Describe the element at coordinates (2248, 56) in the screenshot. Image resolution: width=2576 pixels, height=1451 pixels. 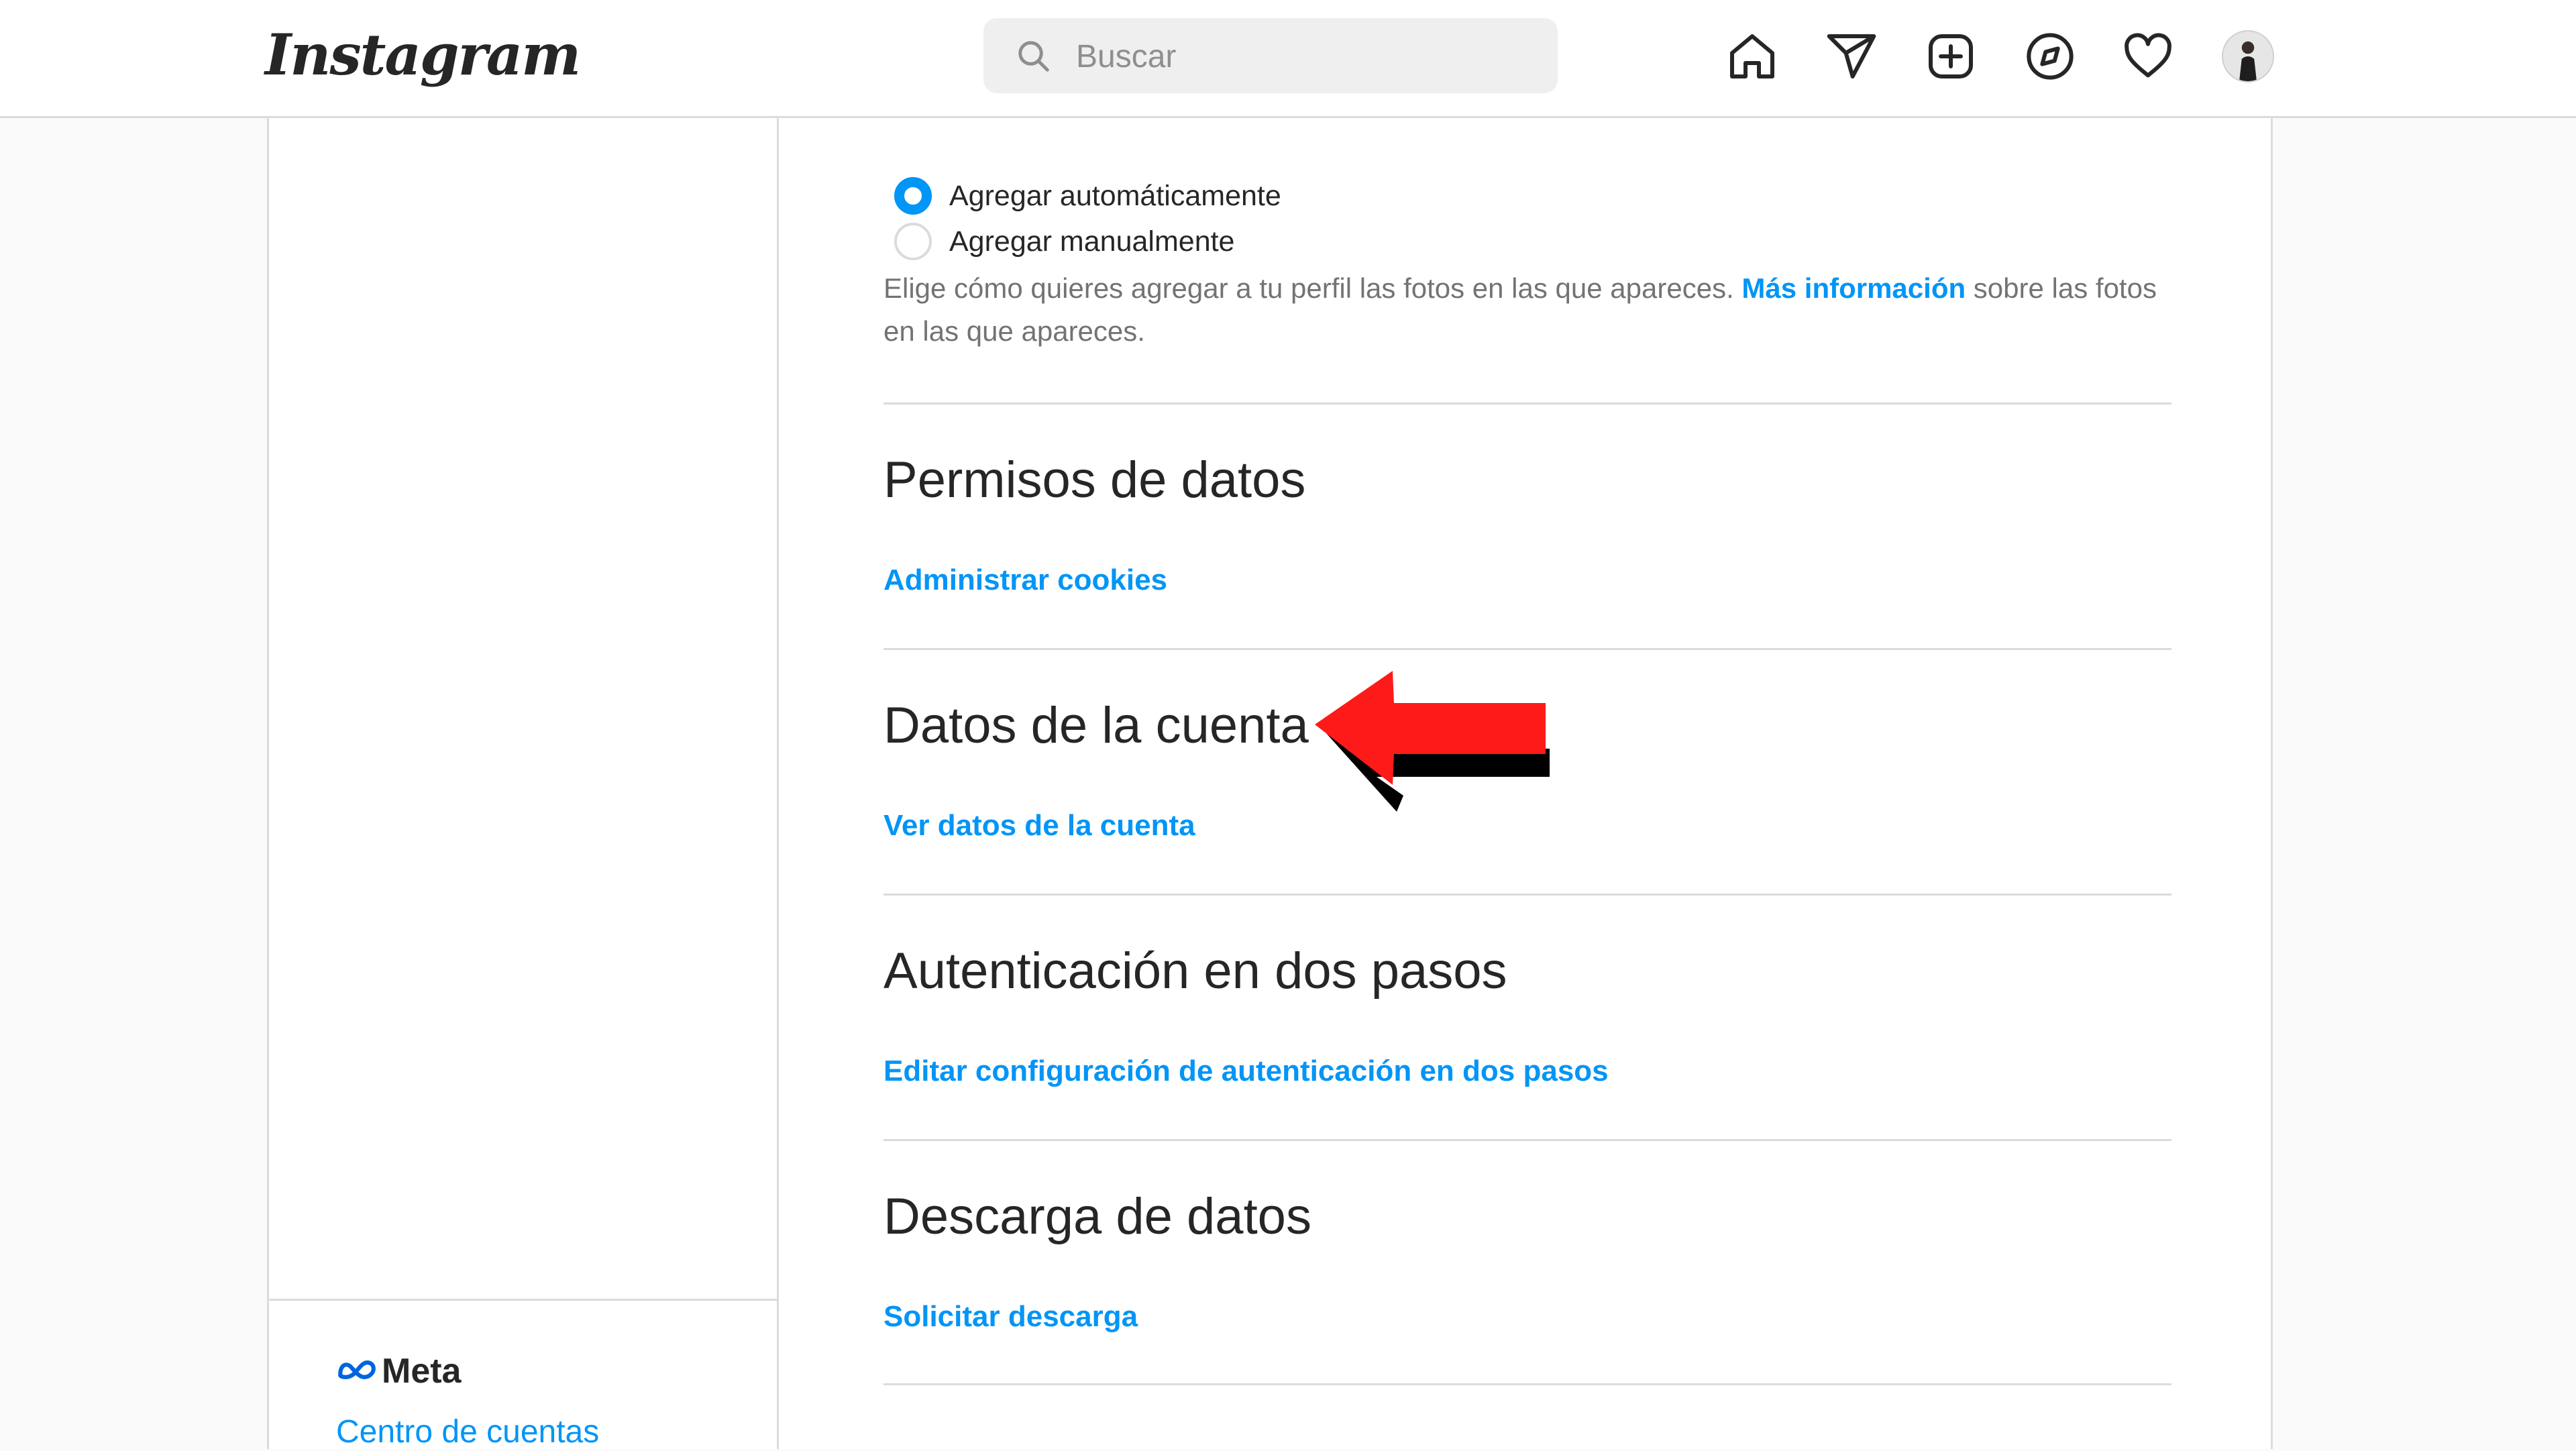
I see `profile-avatar` at that location.